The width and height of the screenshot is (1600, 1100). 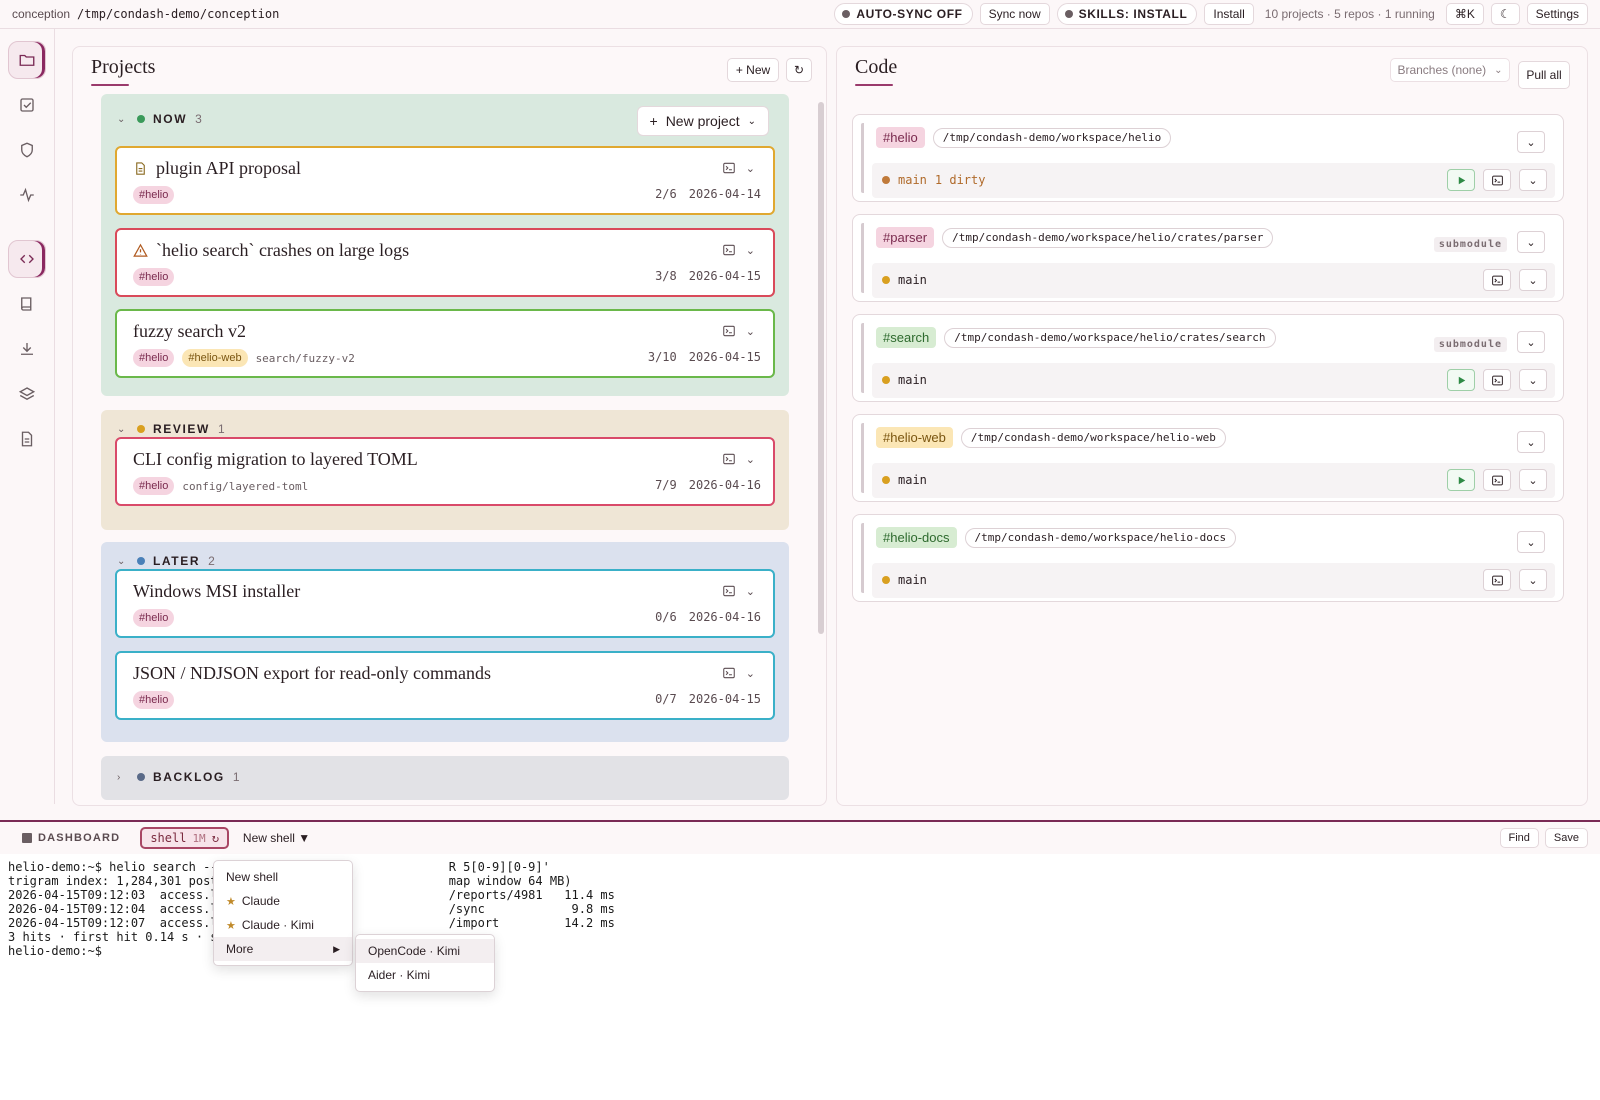 What do you see at coordinates (27, 60) in the screenshot?
I see `projects-nav-button` at bounding box center [27, 60].